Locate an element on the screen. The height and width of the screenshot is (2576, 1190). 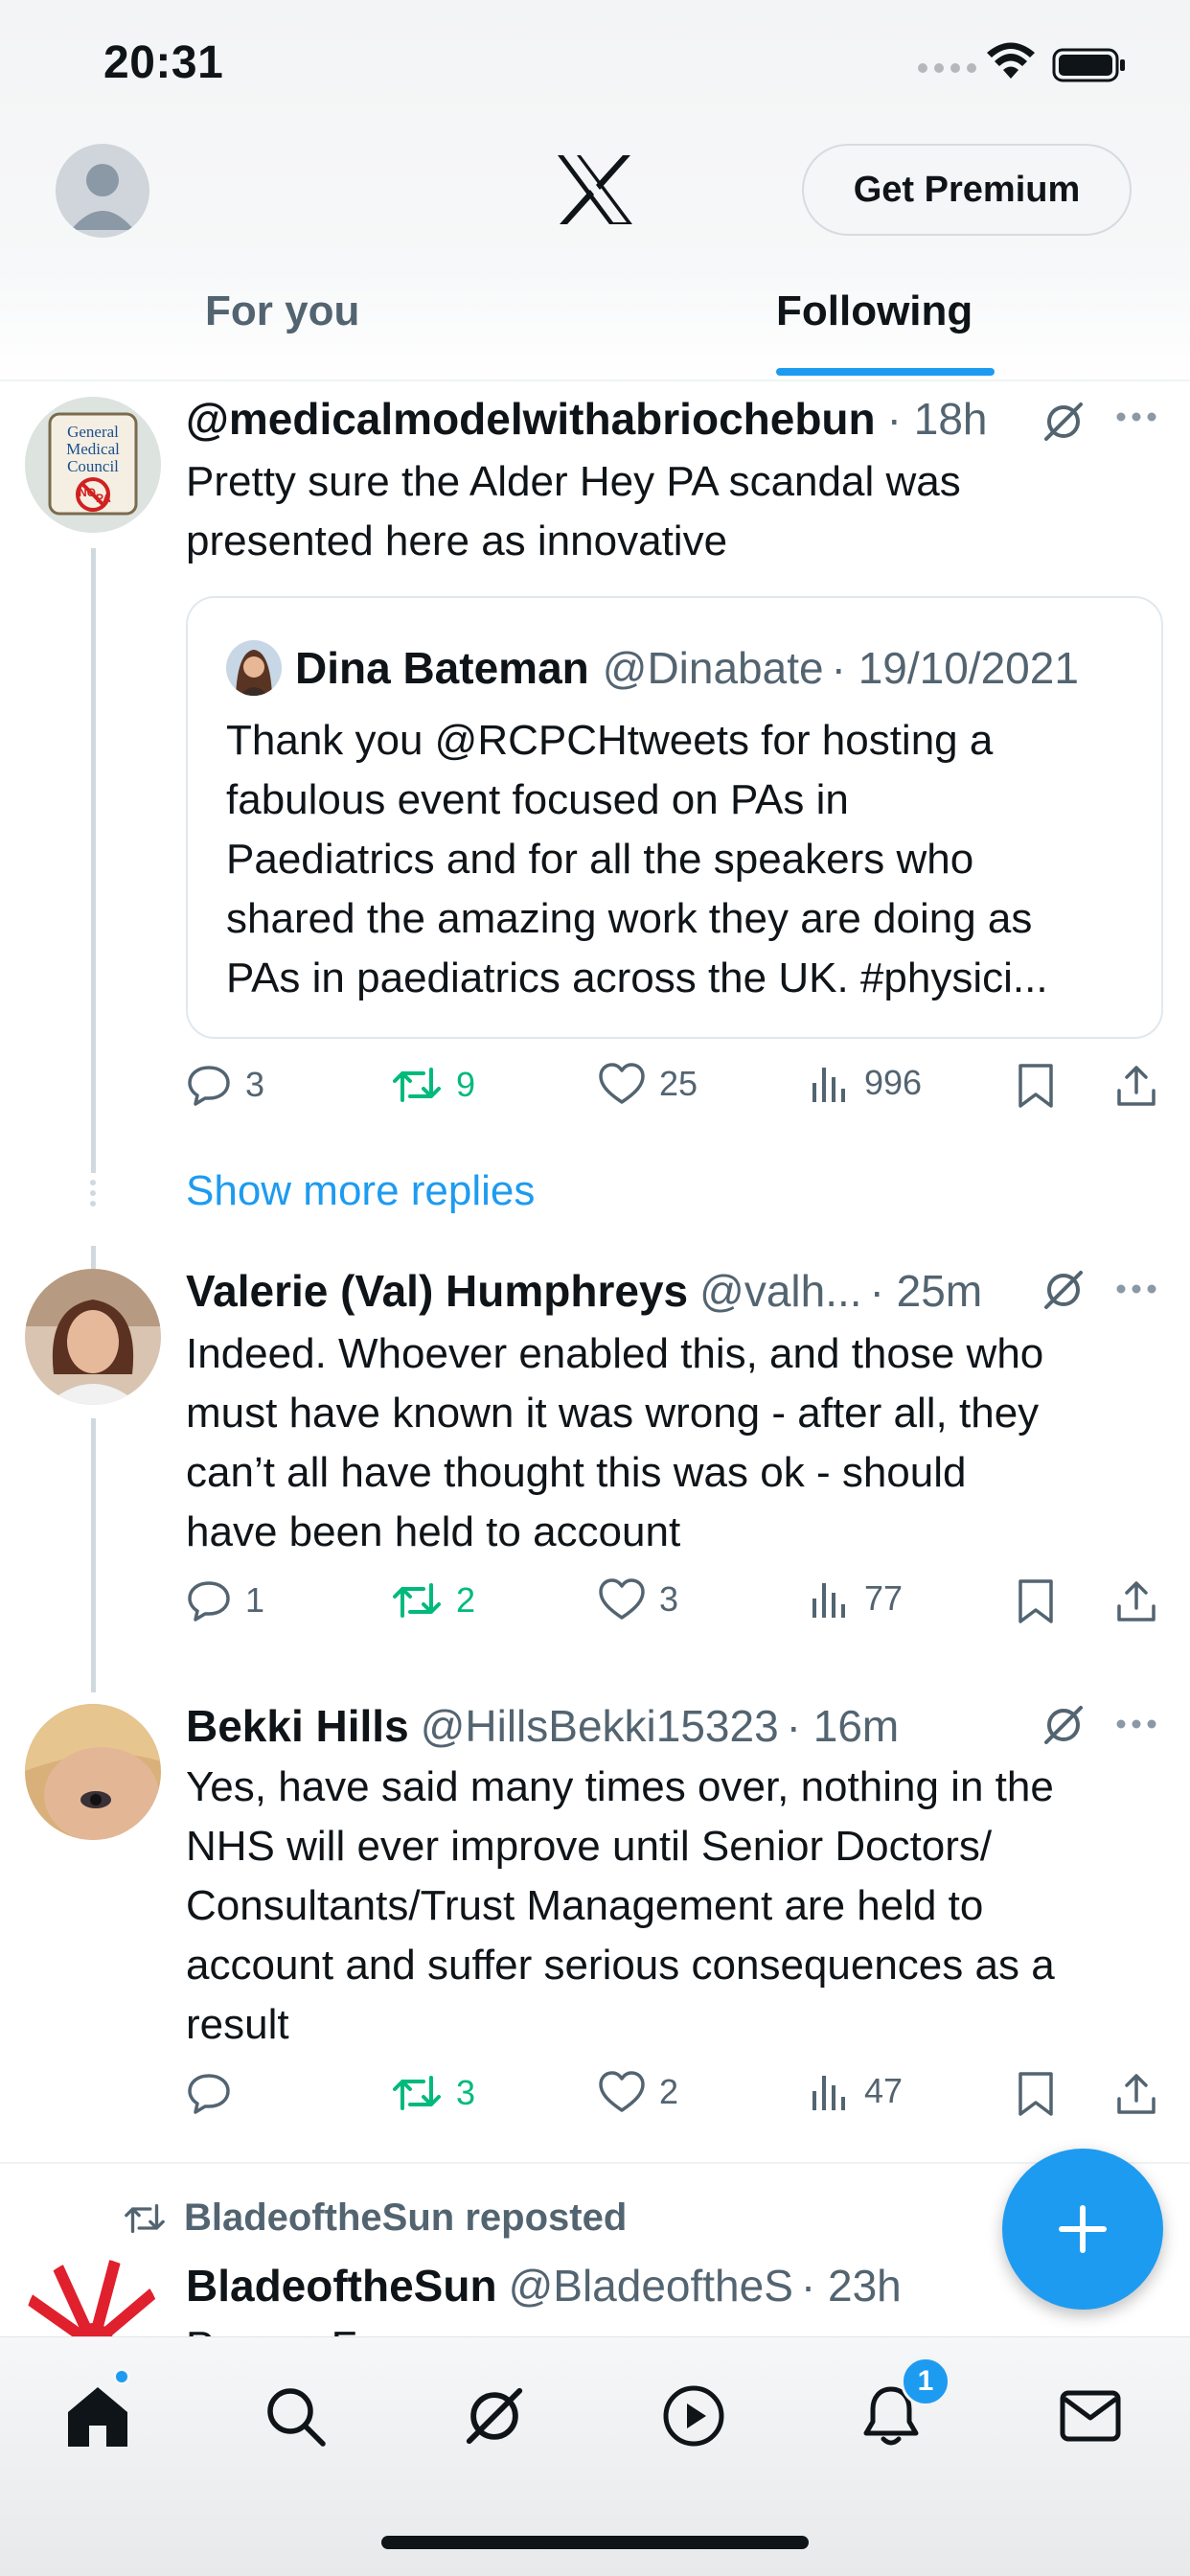
tweet-handle: @BladeoftheS is located at coordinates (651, 2286).